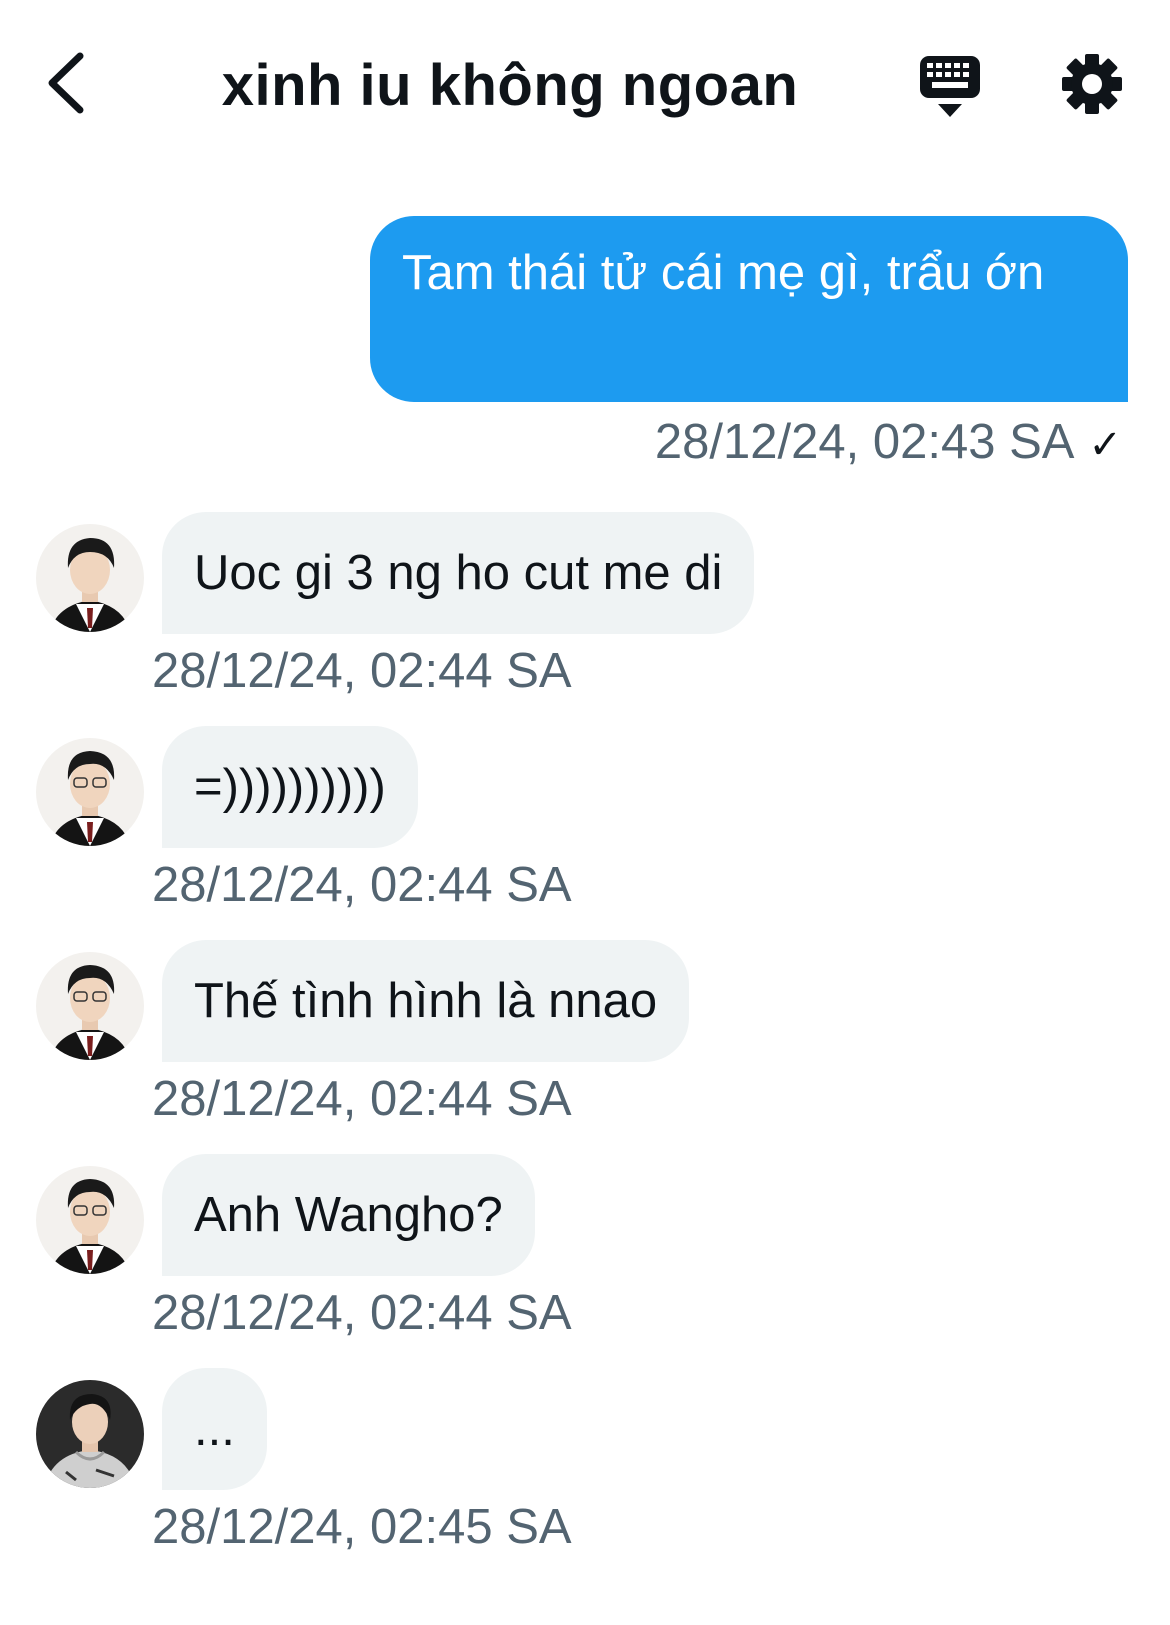 The image size is (1170, 1625). I want to click on chevron-left-icon, so click(66, 83).